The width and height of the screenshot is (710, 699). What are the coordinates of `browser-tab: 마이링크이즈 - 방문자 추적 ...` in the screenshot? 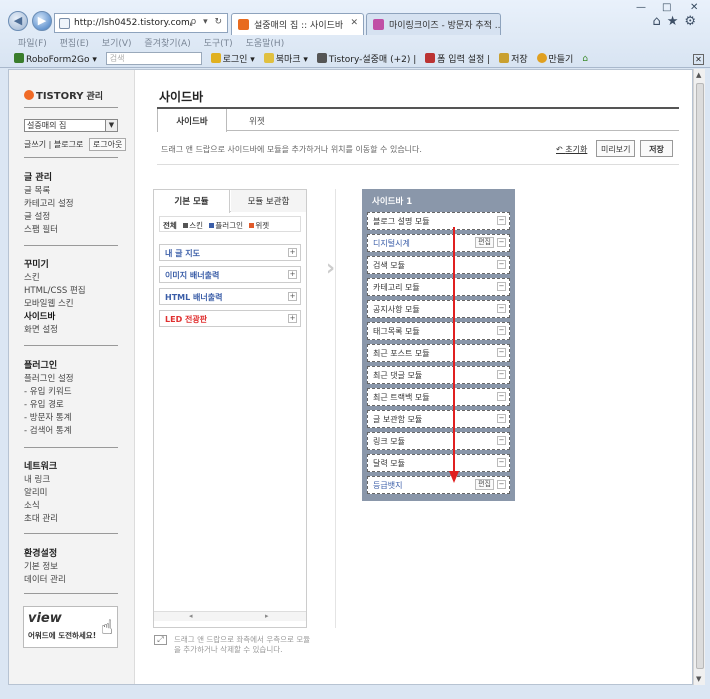 It's located at (433, 24).